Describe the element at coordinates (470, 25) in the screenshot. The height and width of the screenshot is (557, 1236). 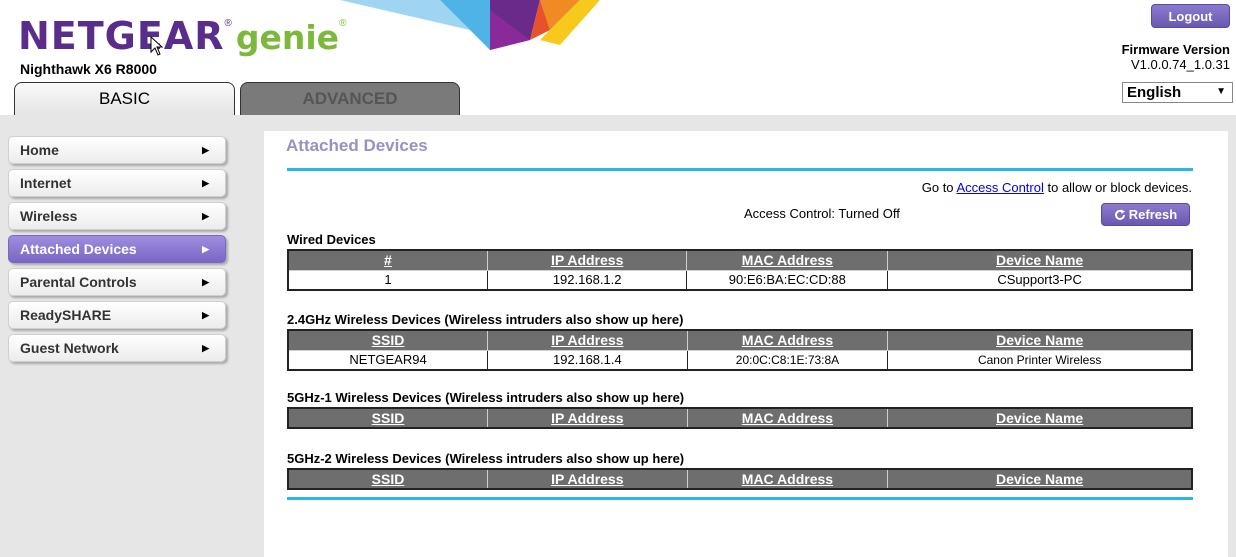
I see `decorative-banner` at that location.